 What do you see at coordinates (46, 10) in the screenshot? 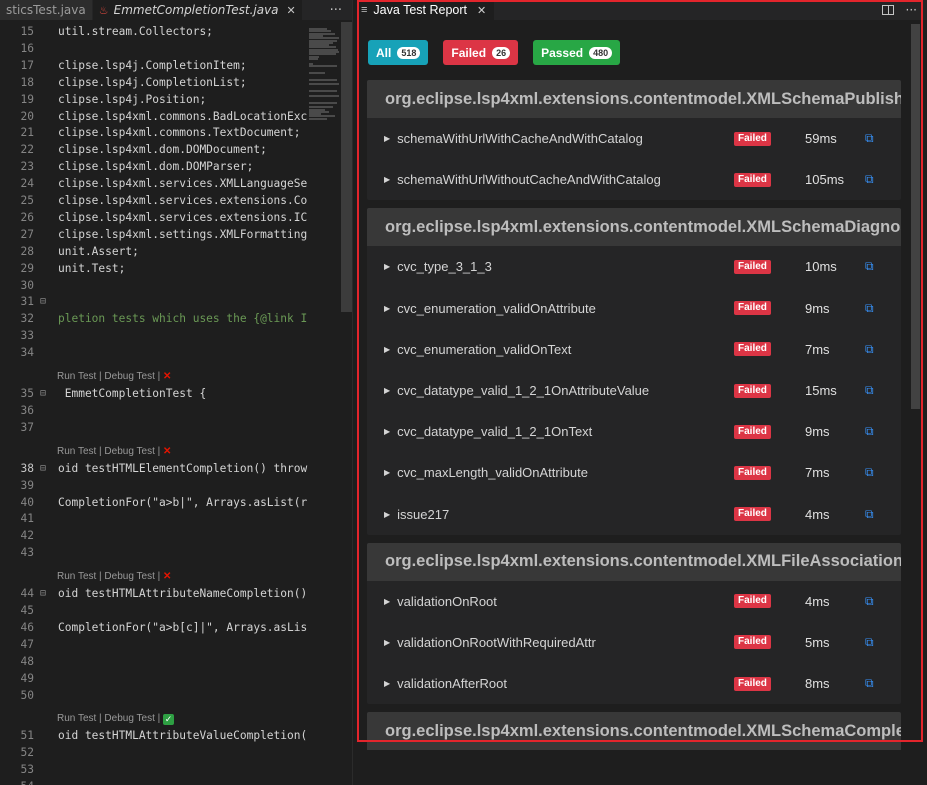
I see `tab-statistics-test: sticsTest.java` at bounding box center [46, 10].